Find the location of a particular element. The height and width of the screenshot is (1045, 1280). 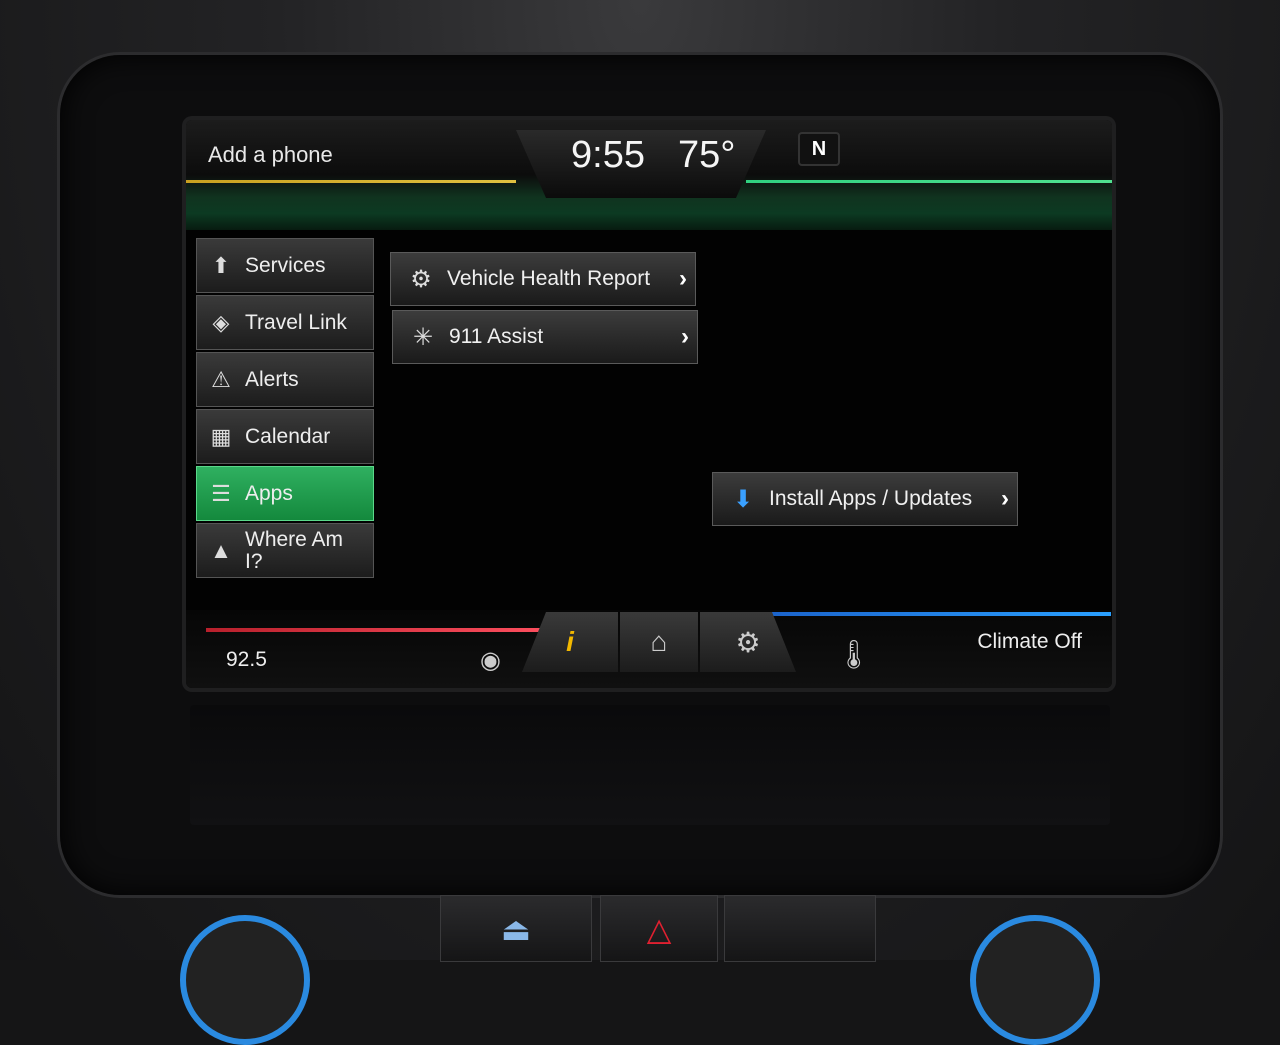

side-item-label: Alerts is located at coordinates (272, 379).